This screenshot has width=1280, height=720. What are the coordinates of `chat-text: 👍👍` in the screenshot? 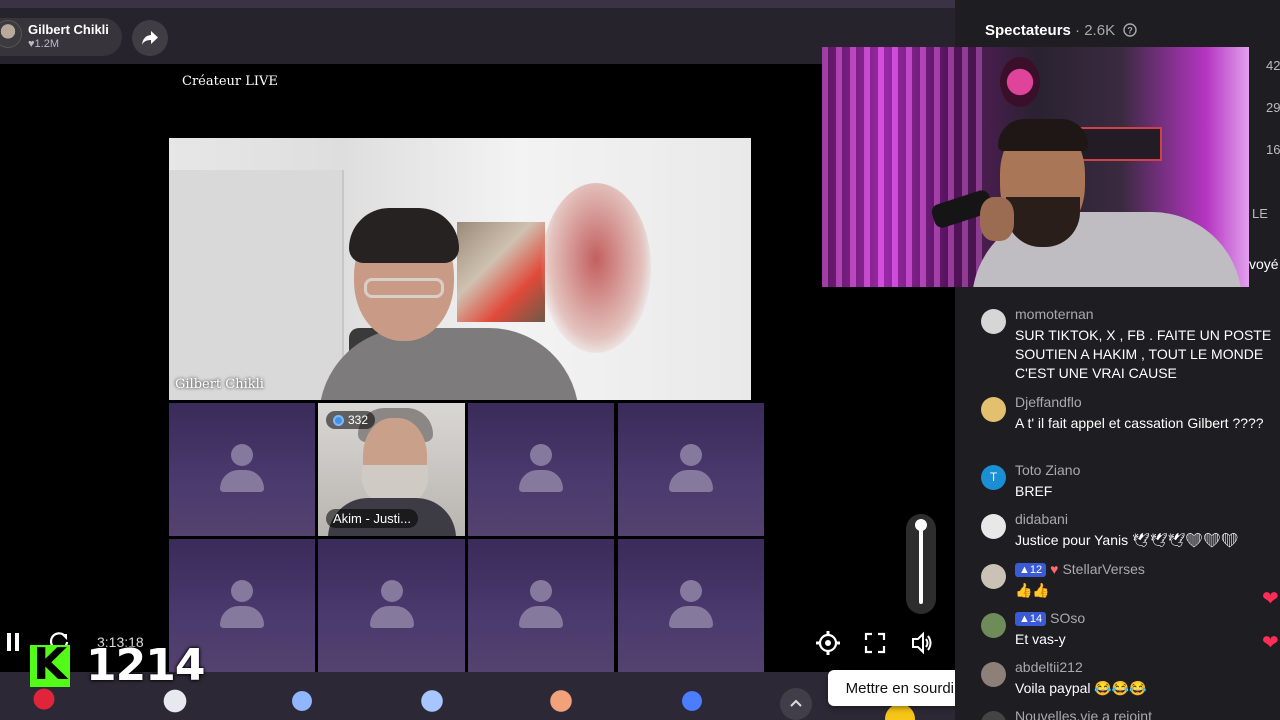 It's located at (1032, 590).